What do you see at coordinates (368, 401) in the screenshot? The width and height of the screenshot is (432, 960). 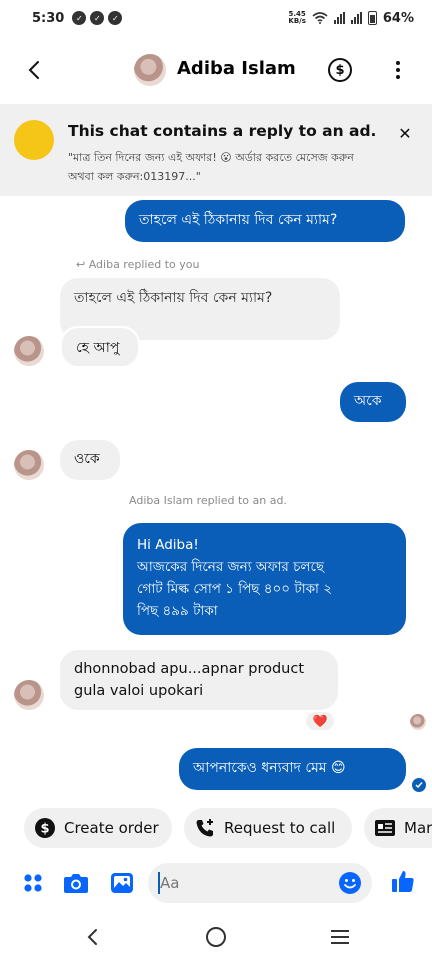 I see `message-text: অকে` at bounding box center [368, 401].